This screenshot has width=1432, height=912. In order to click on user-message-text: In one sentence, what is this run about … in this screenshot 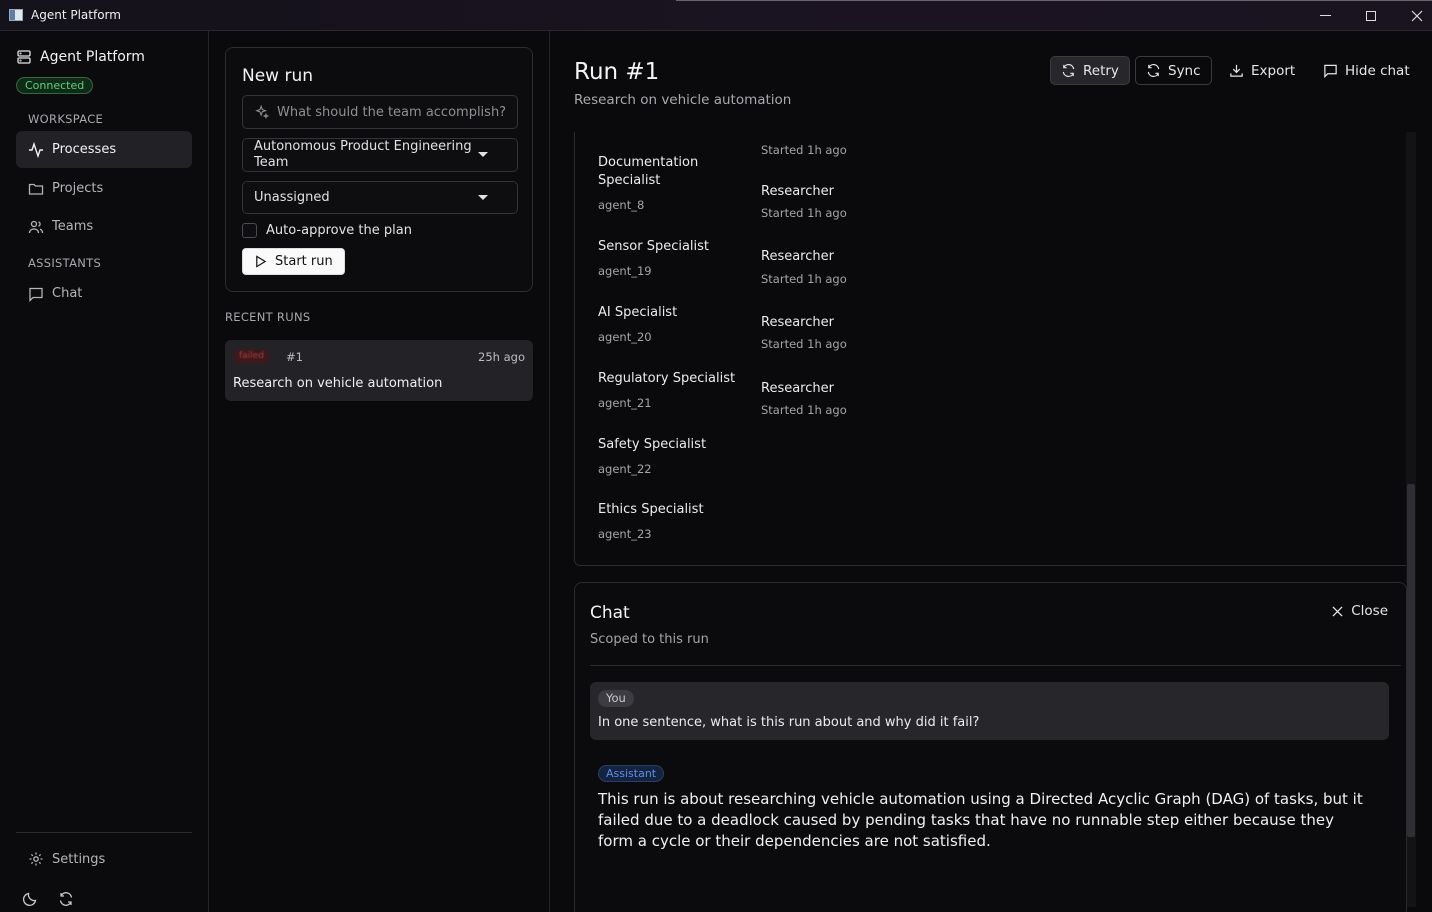, I will do `click(789, 722)`.